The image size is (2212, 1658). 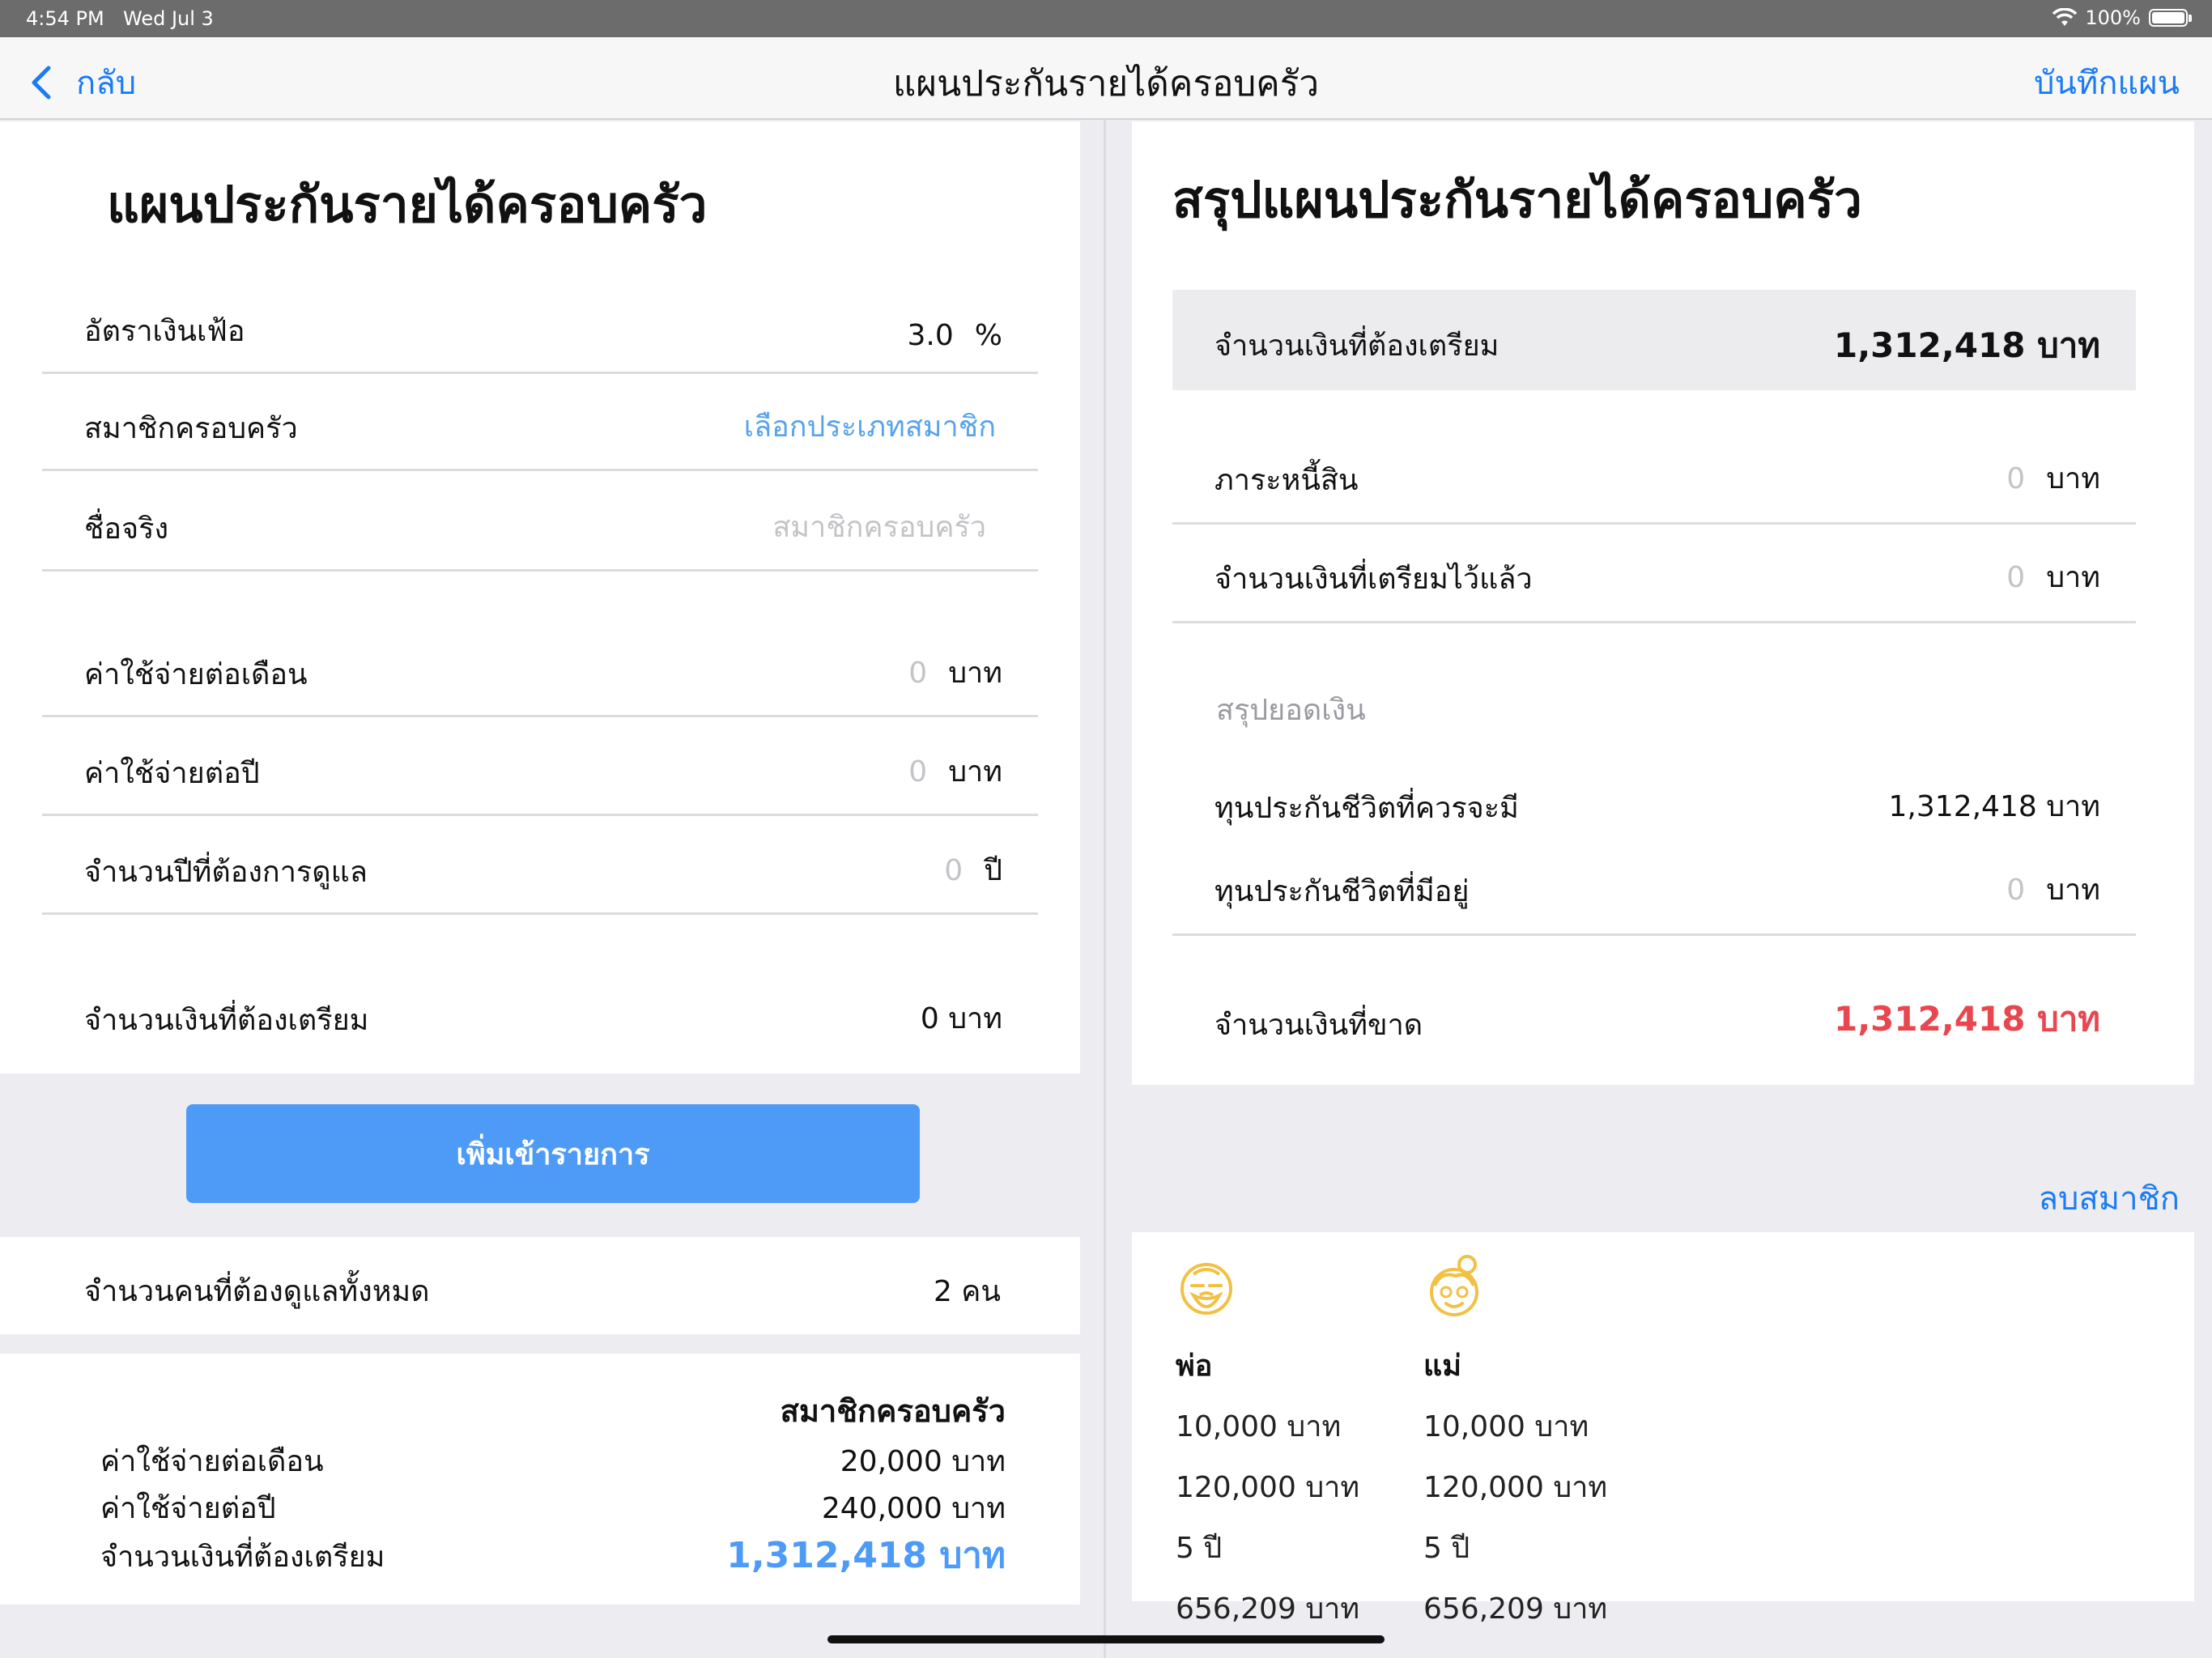 What do you see at coordinates (540, 1285) in the screenshot?
I see `people-count-panel: จำนวนคนที่ต้องดูแลทั้งหมด 2 คน` at bounding box center [540, 1285].